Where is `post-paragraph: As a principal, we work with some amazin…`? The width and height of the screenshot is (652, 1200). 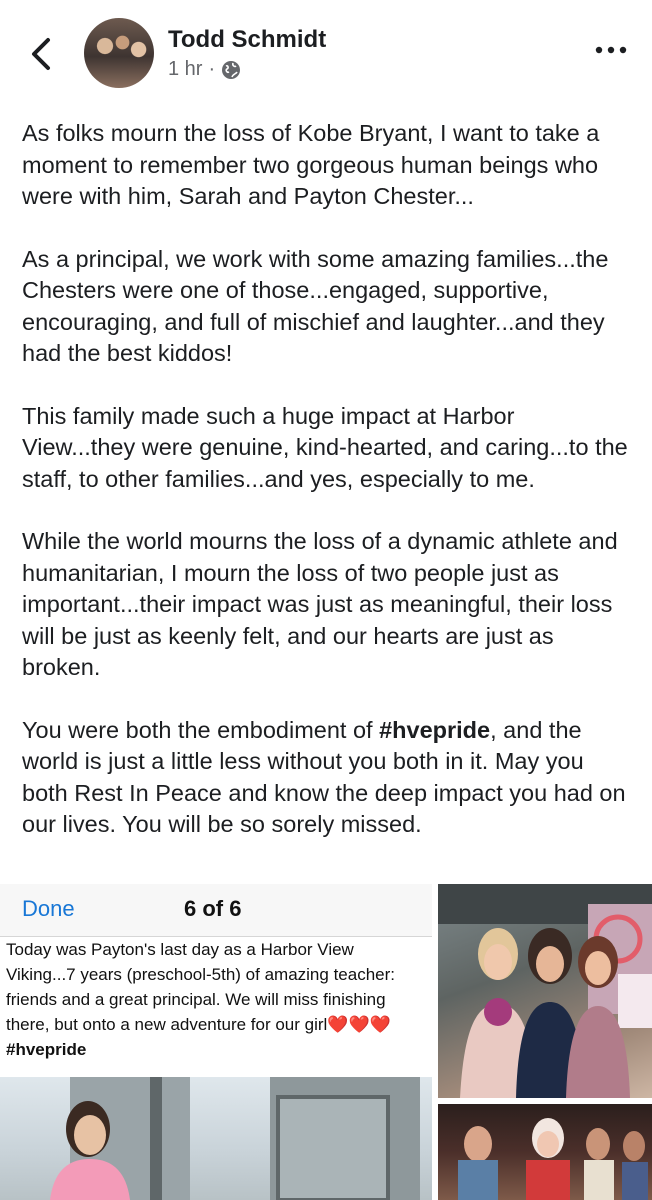
post-paragraph: As a principal, we work with some amazin… is located at coordinates (315, 306).